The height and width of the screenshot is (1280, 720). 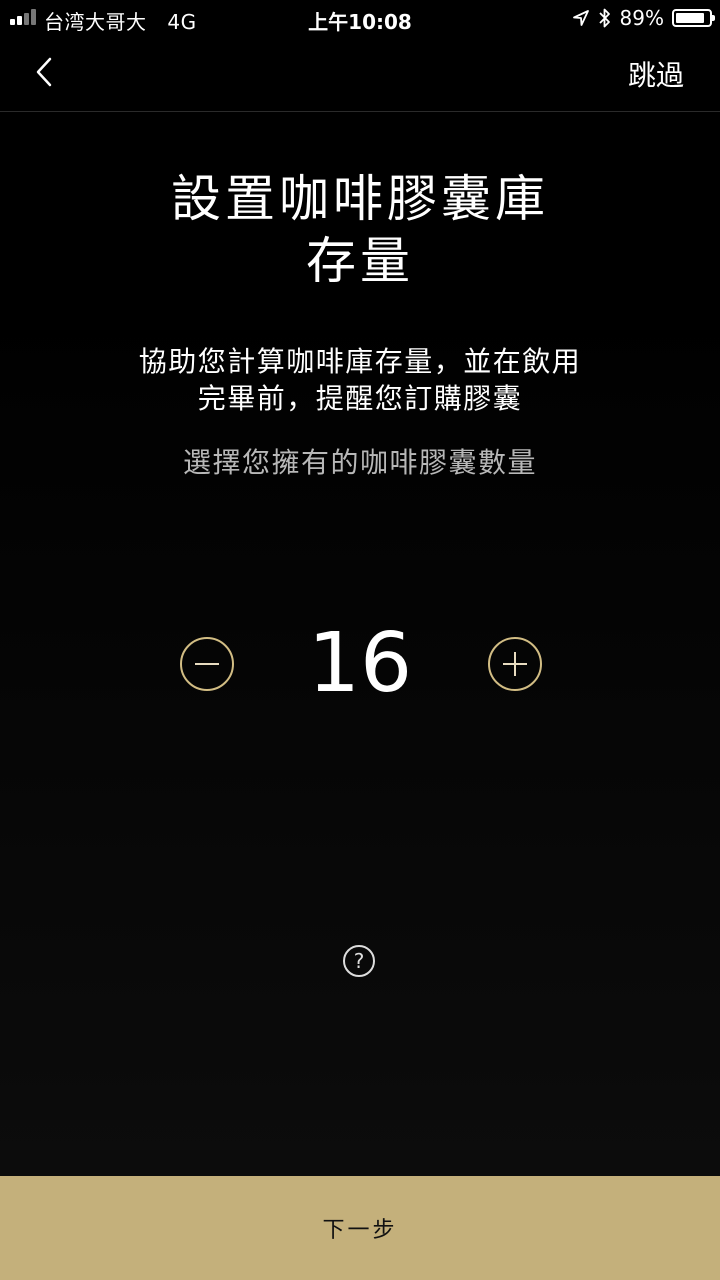 I want to click on battery-cap, so click(x=713, y=18).